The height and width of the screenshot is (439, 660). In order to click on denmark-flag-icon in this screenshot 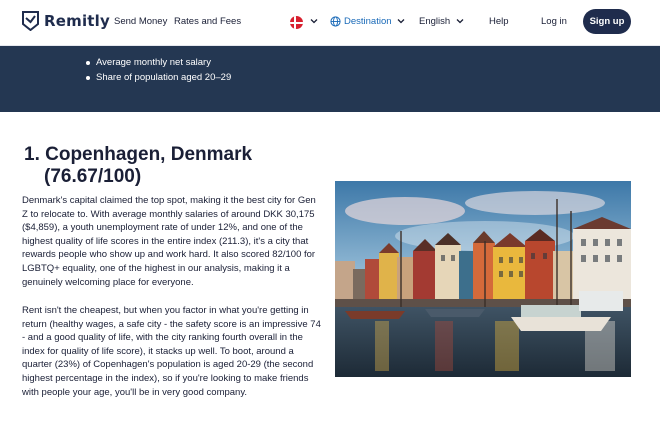, I will do `click(296, 22)`.